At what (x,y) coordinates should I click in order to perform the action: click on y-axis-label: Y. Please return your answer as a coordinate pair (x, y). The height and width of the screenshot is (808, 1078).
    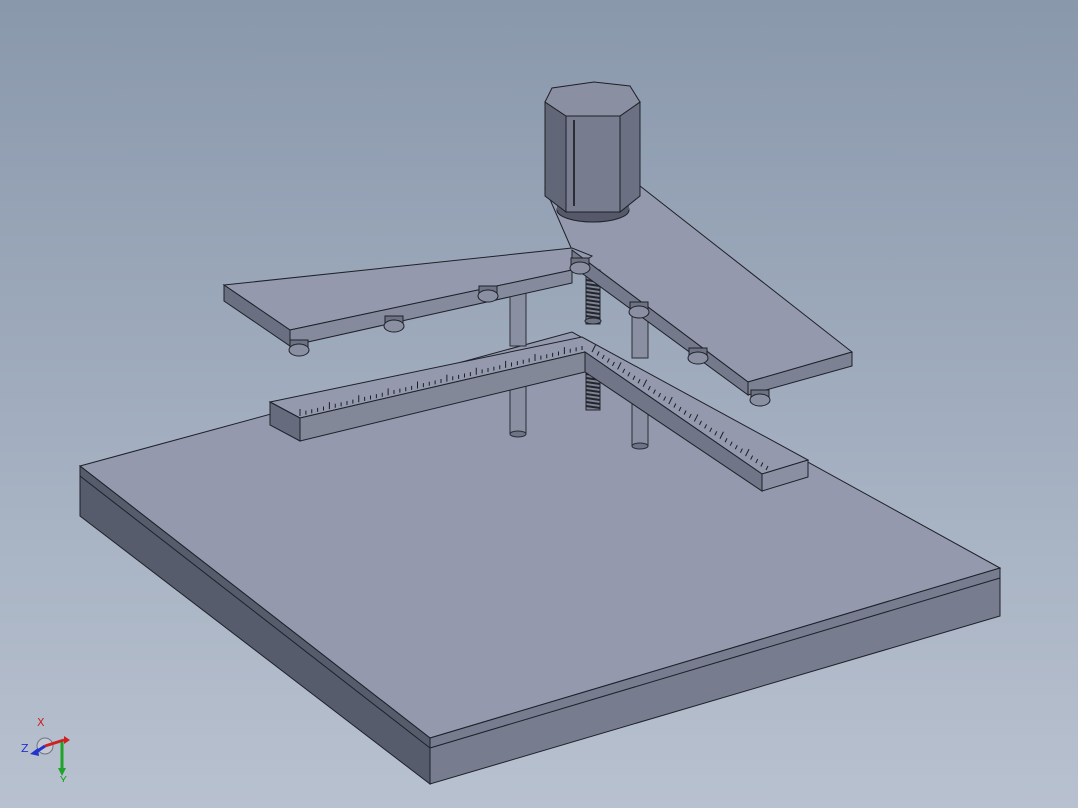
    Looking at the image, I should click on (63, 778).